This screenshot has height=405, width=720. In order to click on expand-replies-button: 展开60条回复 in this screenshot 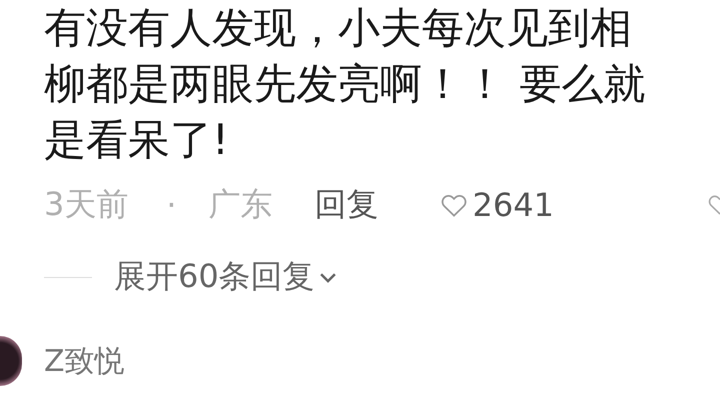, I will do `click(226, 277)`.